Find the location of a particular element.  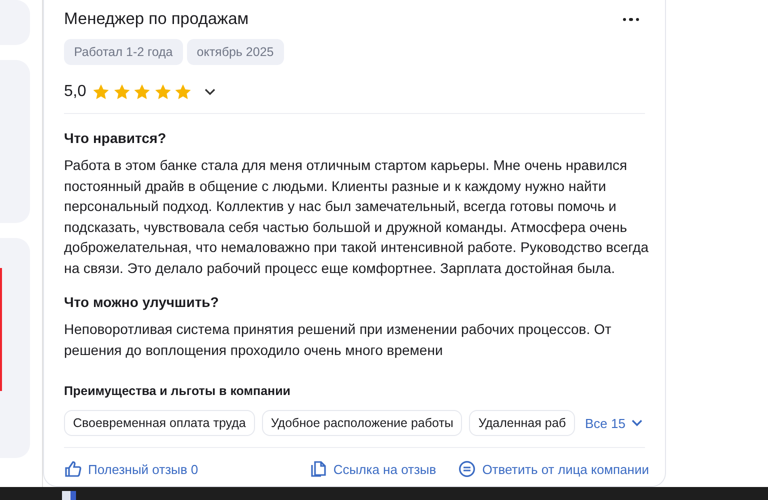

rating-value: 5,0 is located at coordinates (75, 92).